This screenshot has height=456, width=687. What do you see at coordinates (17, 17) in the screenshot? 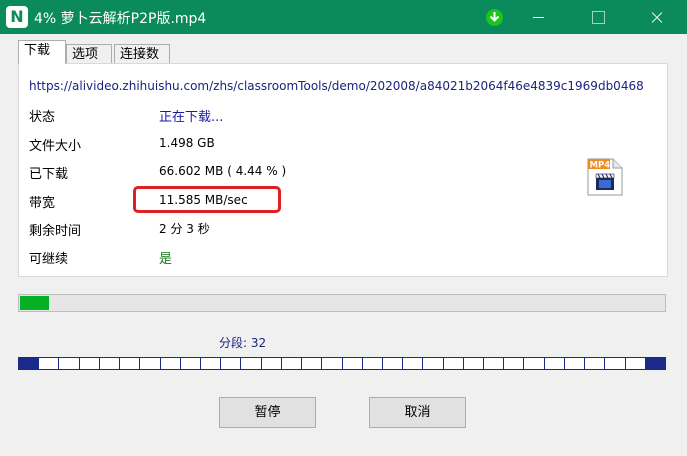
I see `app-logo-icon: N` at bounding box center [17, 17].